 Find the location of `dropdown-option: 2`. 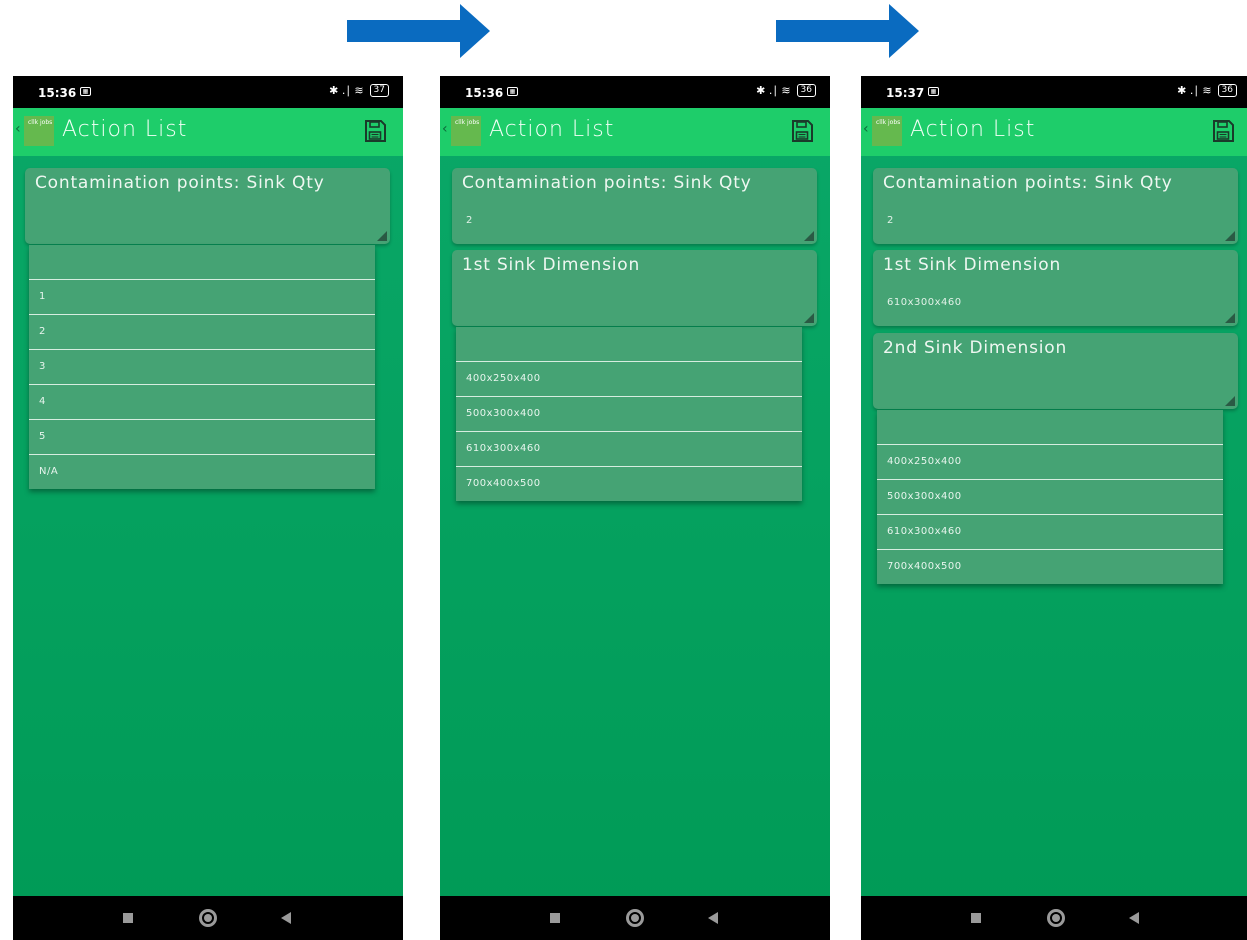

dropdown-option: 2 is located at coordinates (202, 332).